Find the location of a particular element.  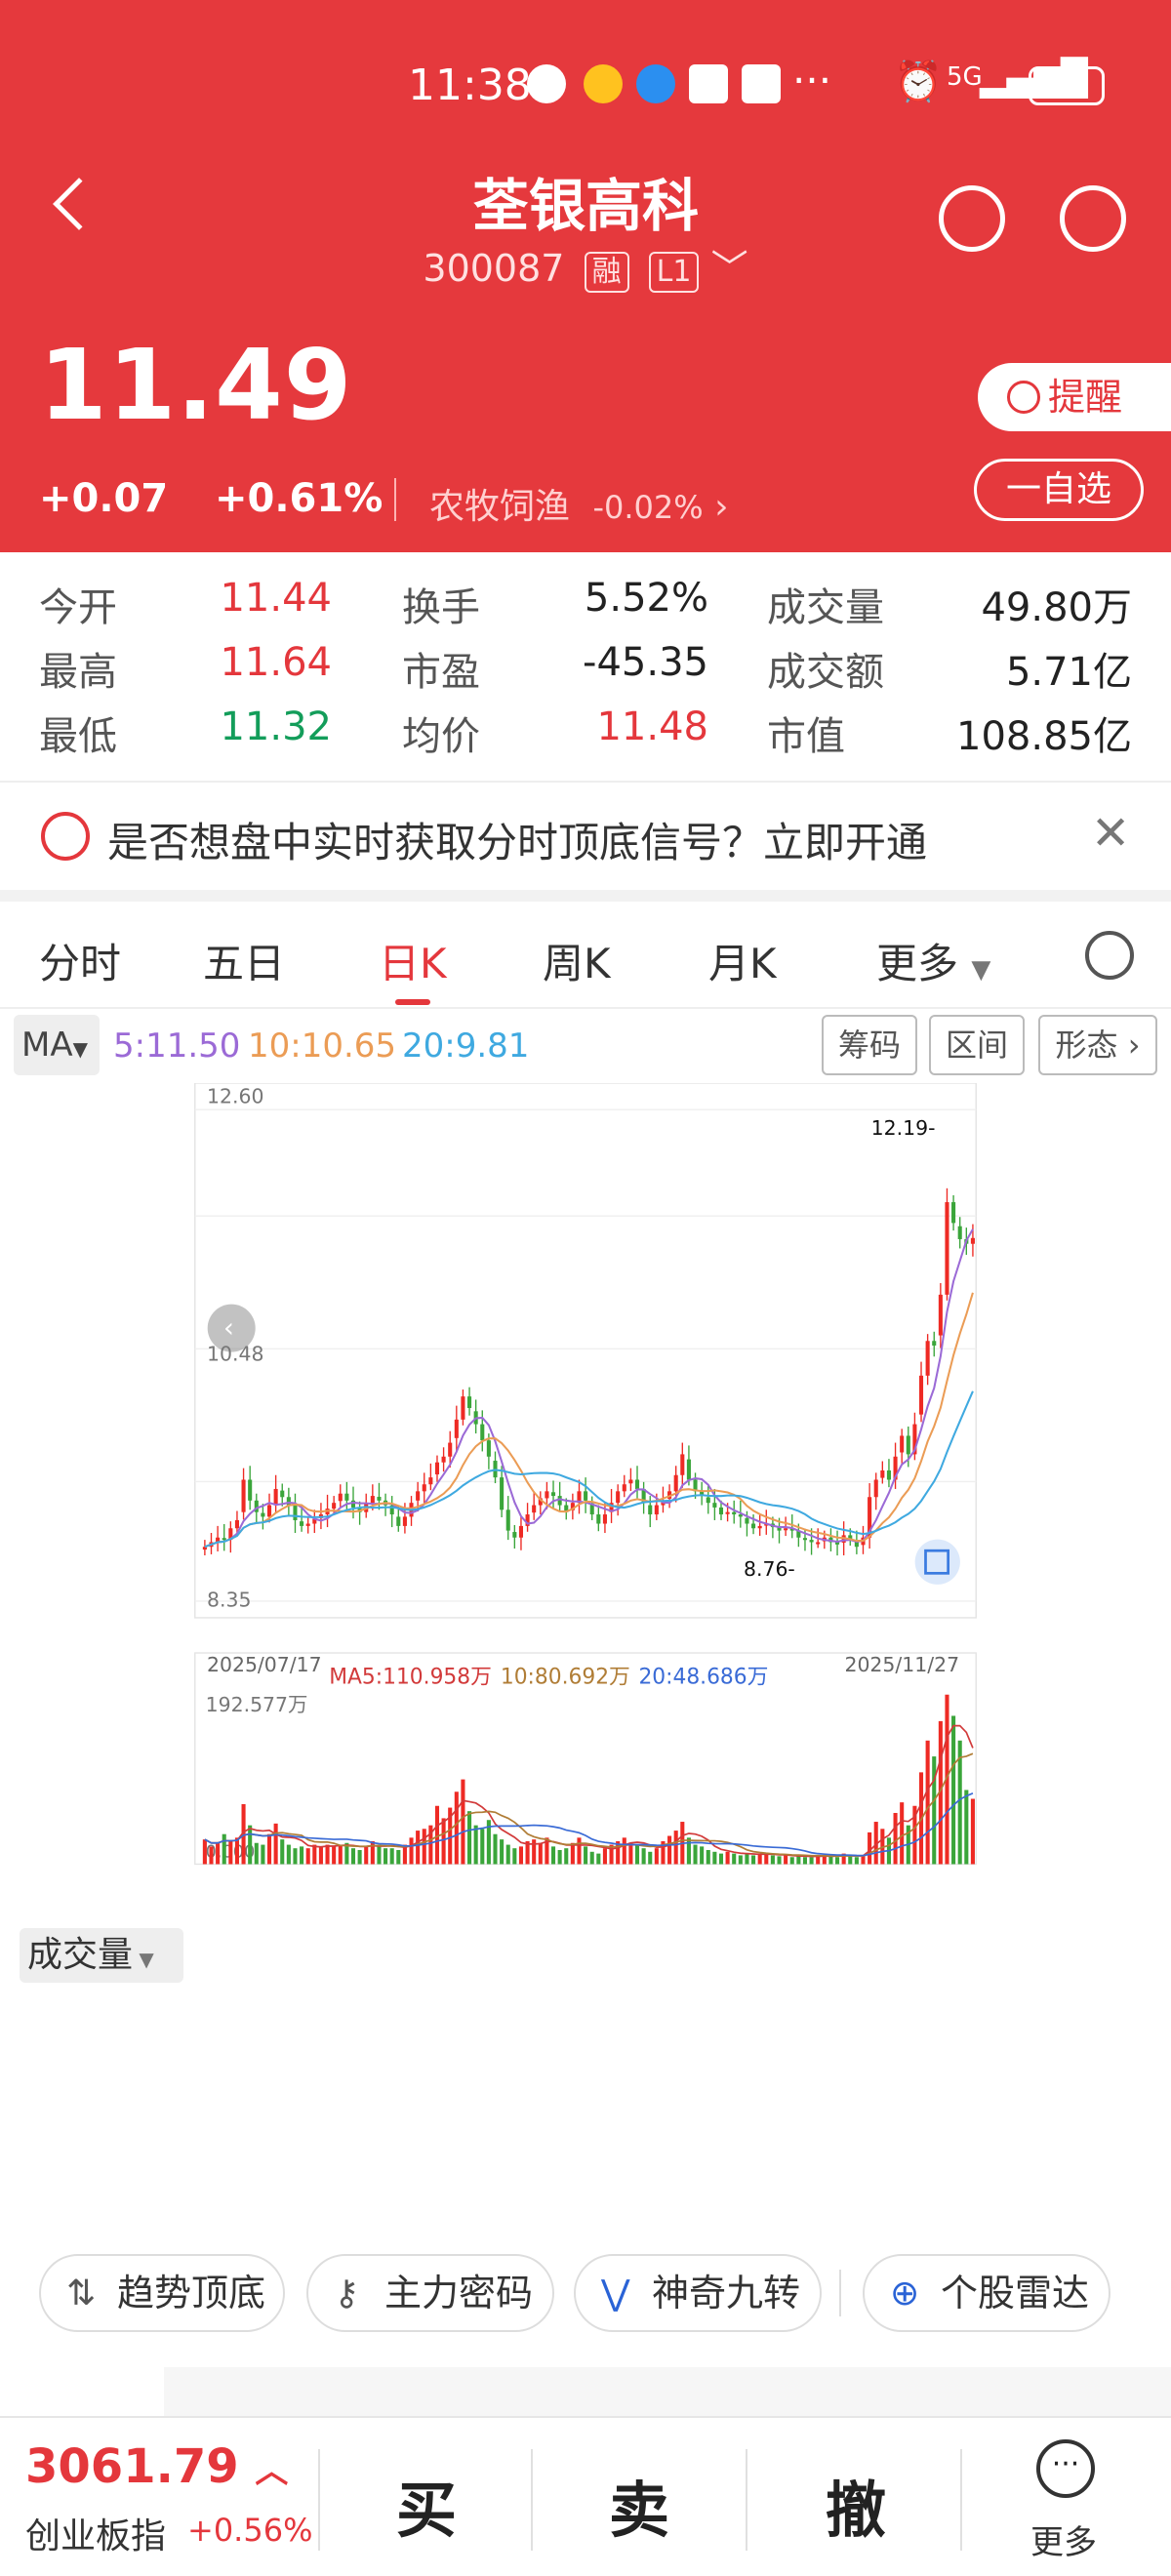

caret-down-icon: ▼ is located at coordinates (80, 1049).